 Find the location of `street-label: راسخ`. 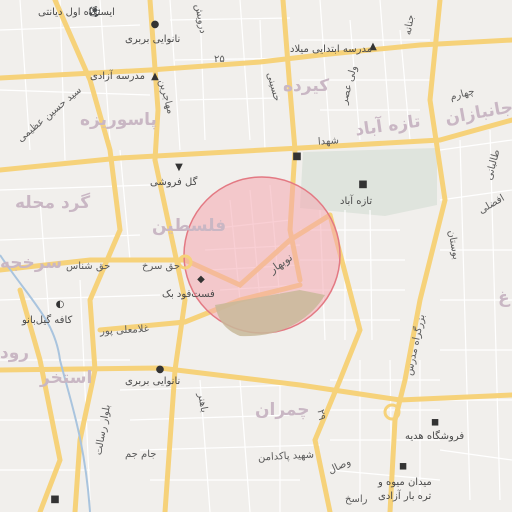

street-label: راسخ is located at coordinates (356, 499).